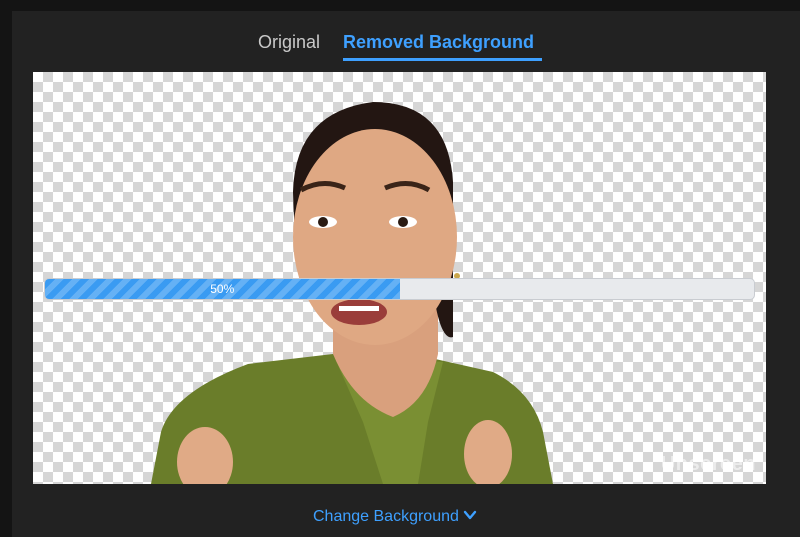 This screenshot has height=537, width=800. What do you see at coordinates (289, 42) in the screenshot?
I see `tab-original: Original` at bounding box center [289, 42].